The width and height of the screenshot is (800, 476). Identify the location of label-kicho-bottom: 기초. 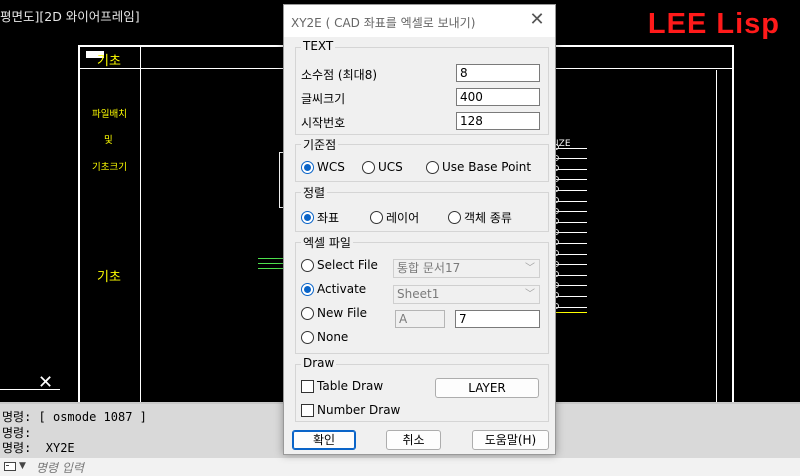
(109, 277).